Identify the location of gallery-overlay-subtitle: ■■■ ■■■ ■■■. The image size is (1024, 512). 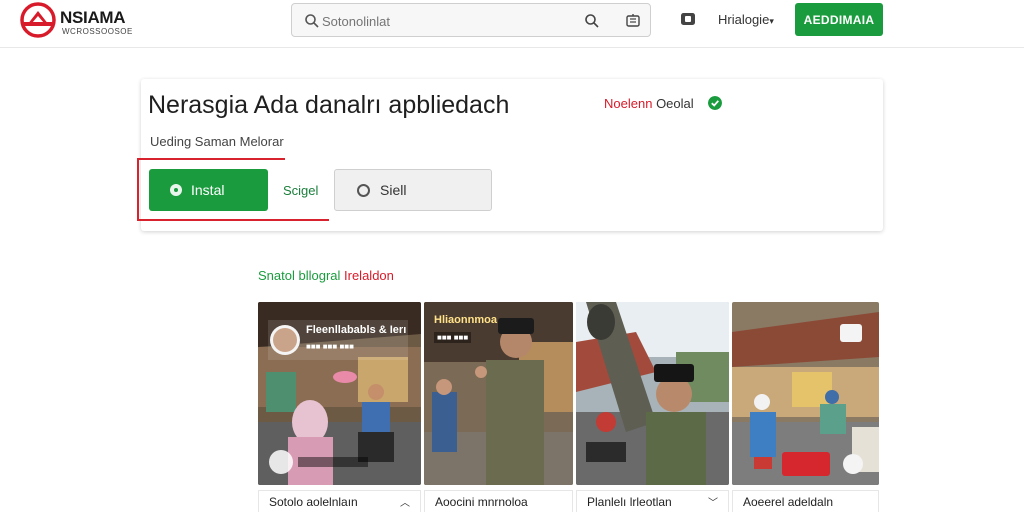
(330, 346).